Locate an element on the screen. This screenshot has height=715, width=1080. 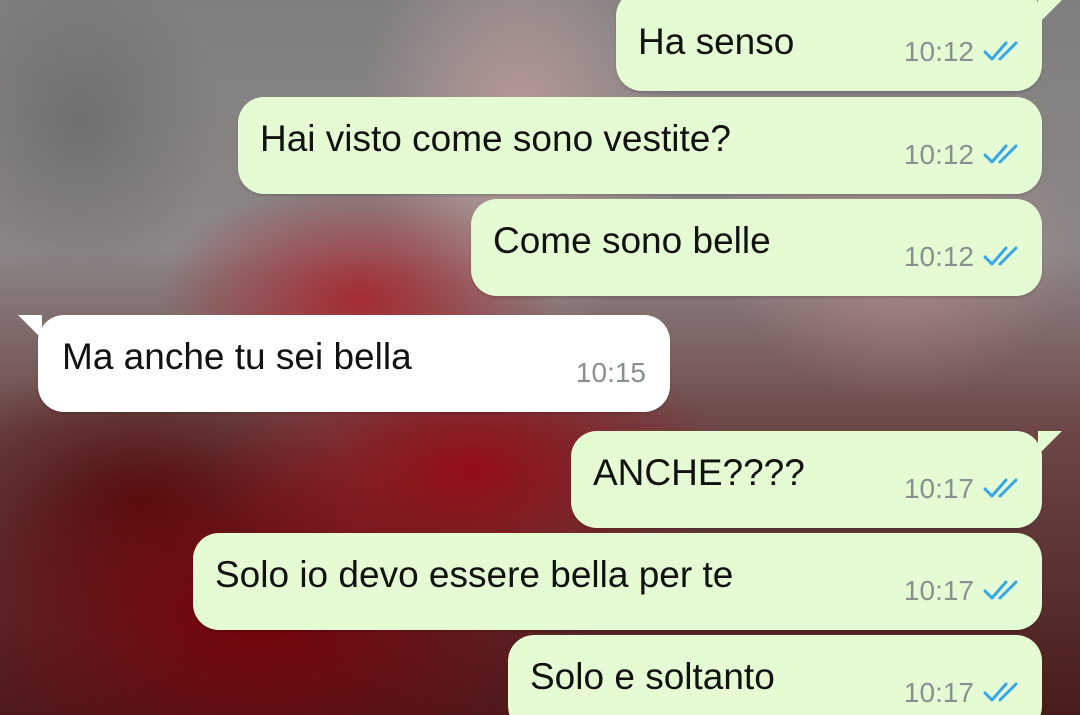
message-text: ANCHE???? is located at coordinates (699, 472).